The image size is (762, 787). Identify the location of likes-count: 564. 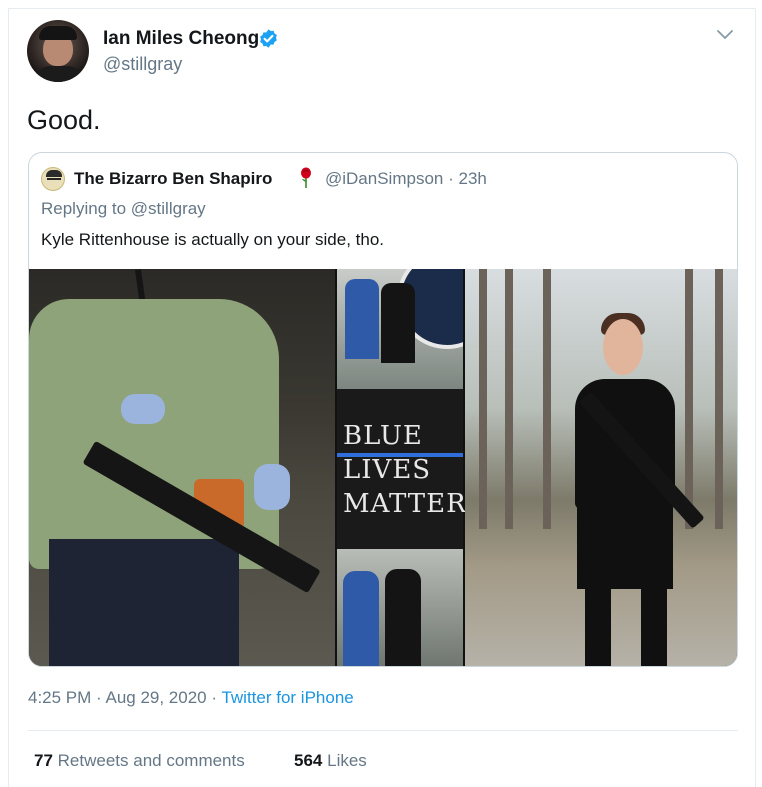
(308, 760).